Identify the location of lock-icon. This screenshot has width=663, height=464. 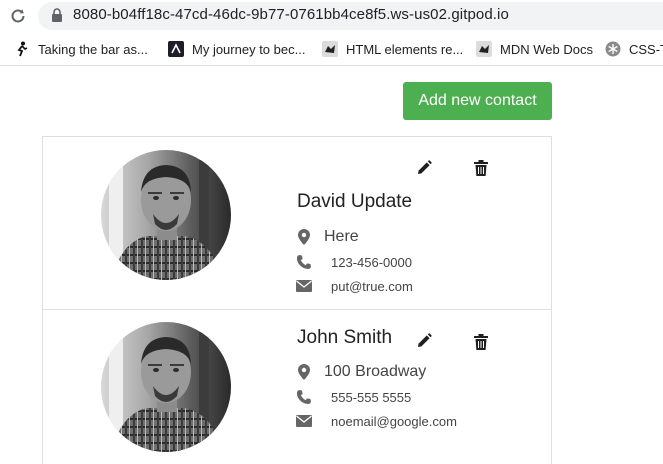
(57, 15).